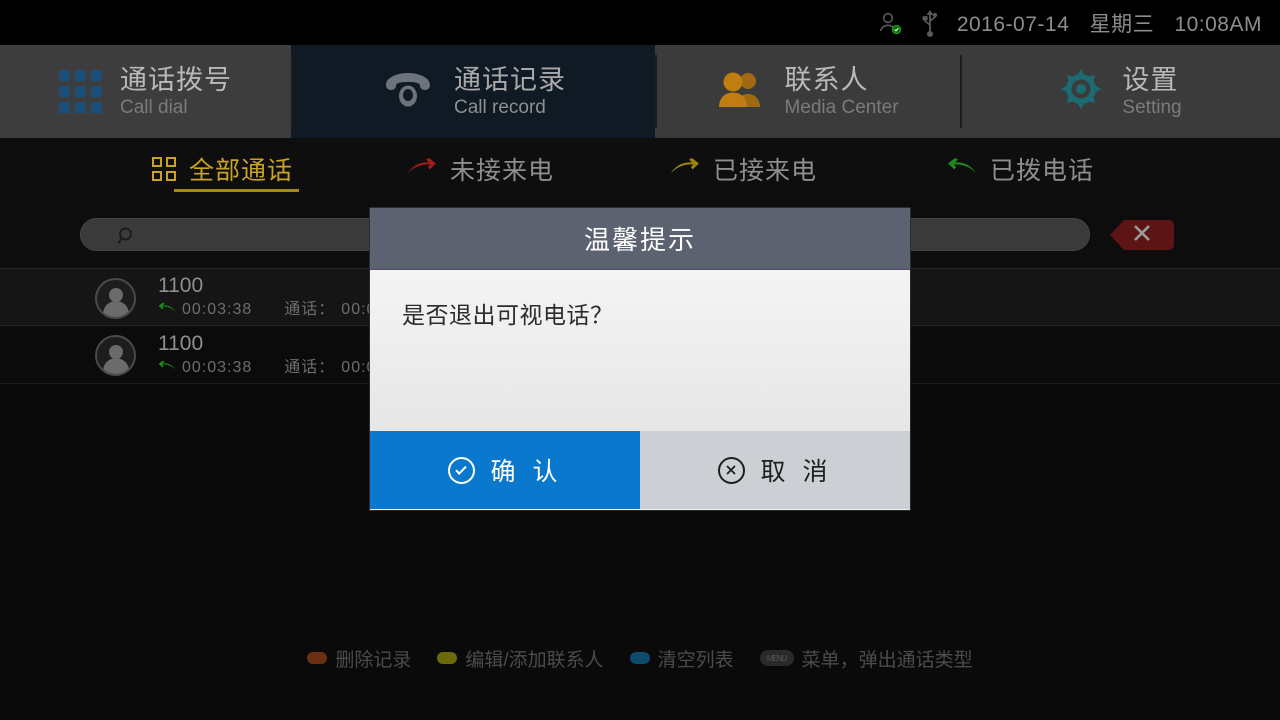  I want to click on tab-call-dial-label: 通话拨号, so click(176, 79).